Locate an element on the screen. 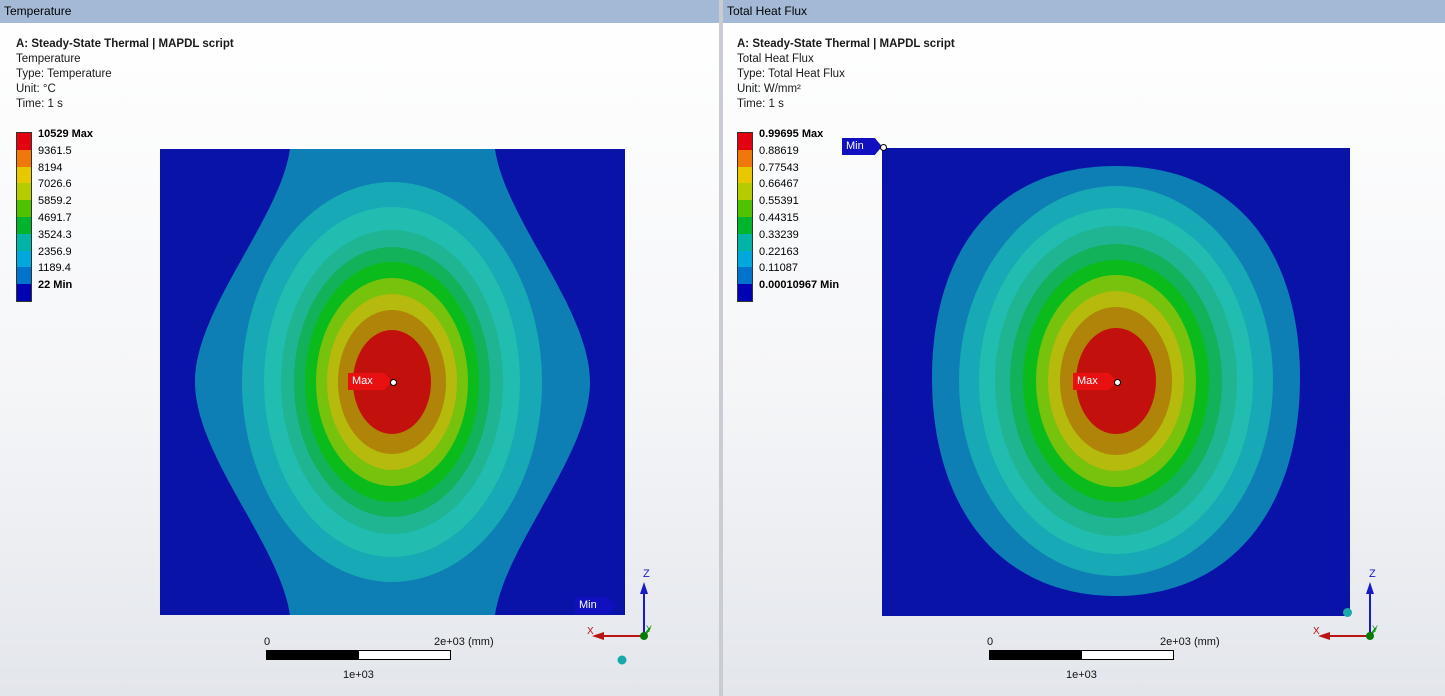 The height and width of the screenshot is (696, 1445). result-type: Type: Total Heat Flux is located at coordinates (791, 74).